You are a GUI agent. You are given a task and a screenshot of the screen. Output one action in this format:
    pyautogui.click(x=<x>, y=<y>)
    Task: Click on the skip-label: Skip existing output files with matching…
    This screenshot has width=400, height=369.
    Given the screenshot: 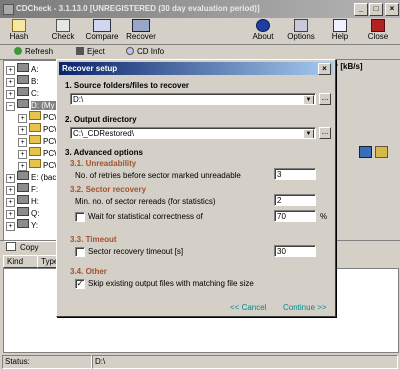 What is the action you would take?
    pyautogui.click(x=171, y=283)
    